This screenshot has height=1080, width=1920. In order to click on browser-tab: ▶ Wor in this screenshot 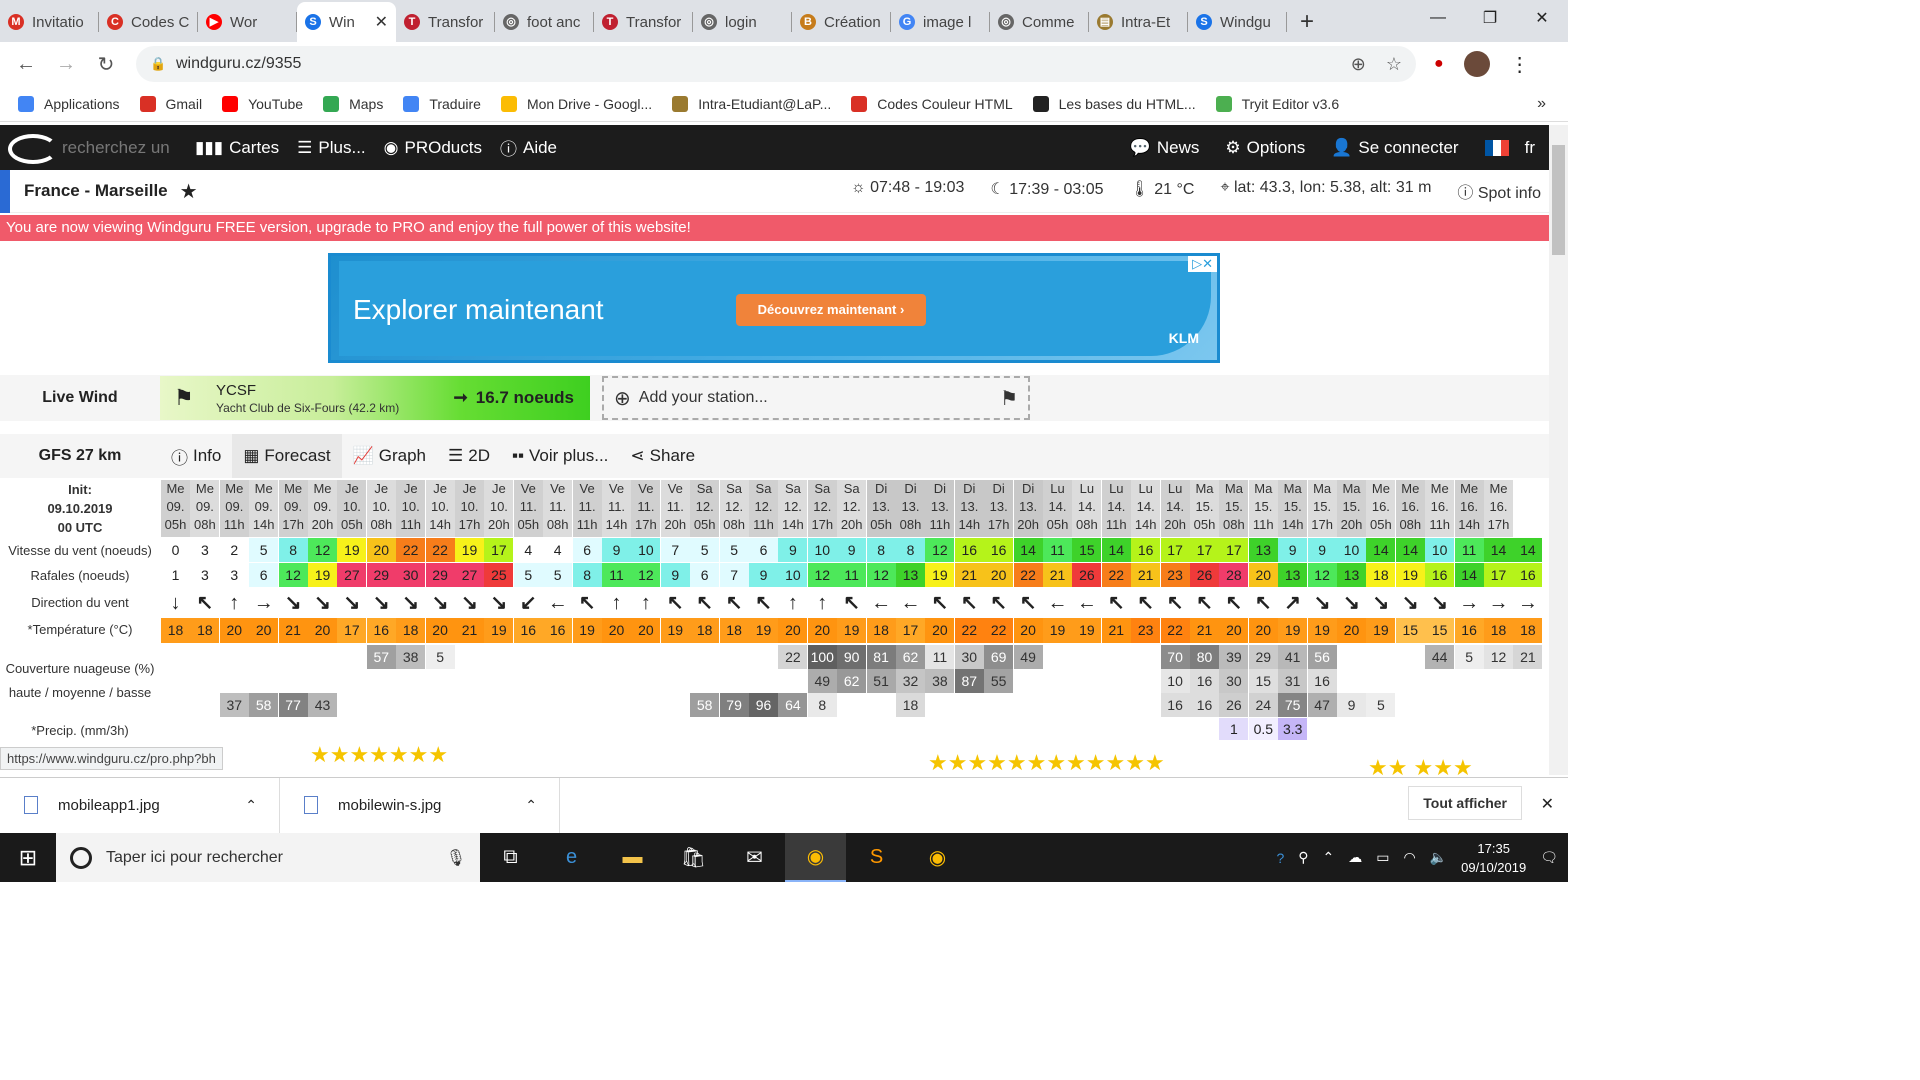, I will do `click(247, 22)`.